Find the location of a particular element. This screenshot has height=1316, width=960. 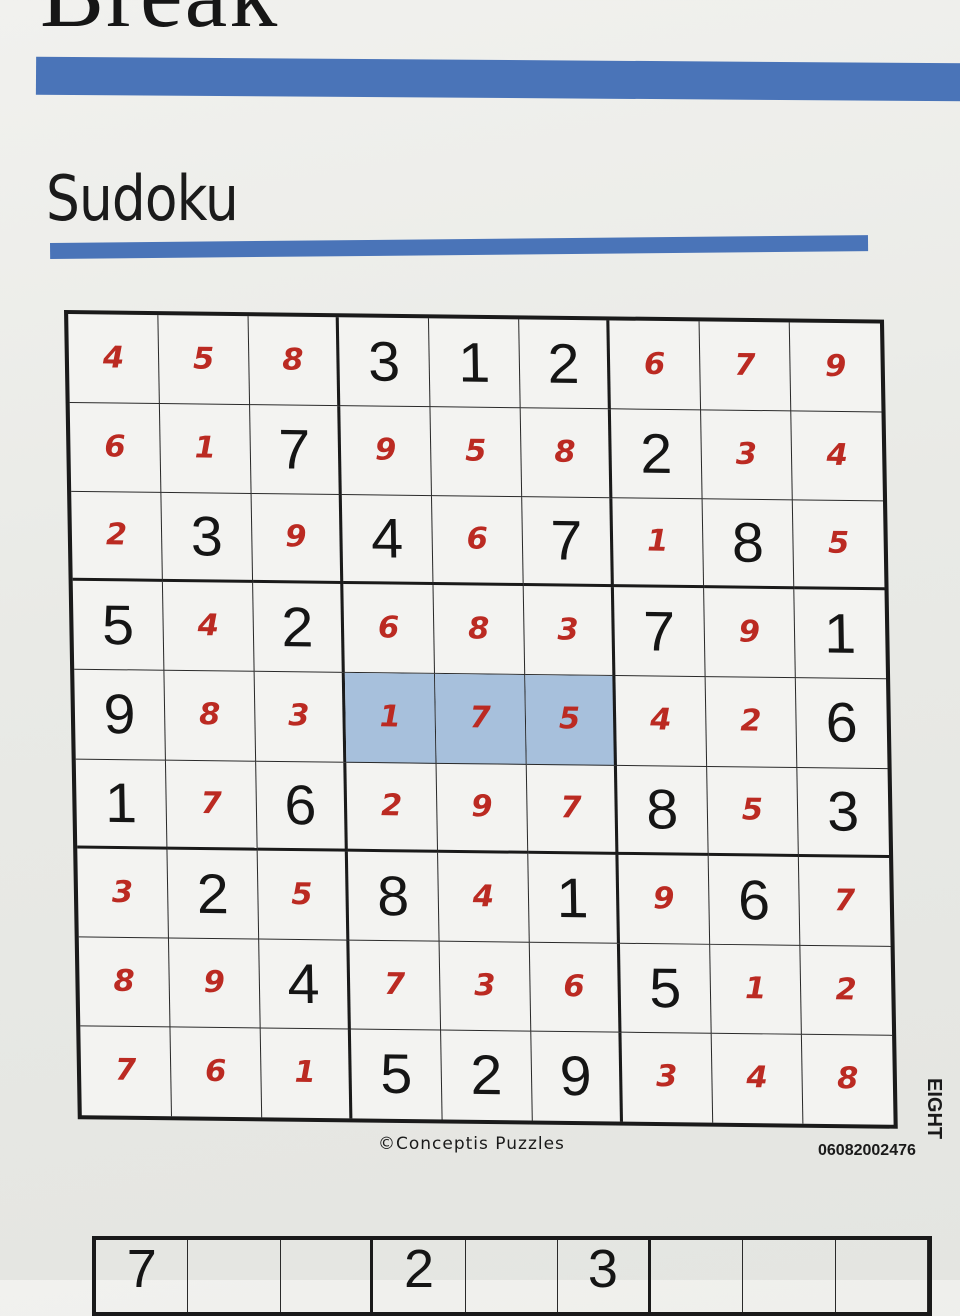

next-puzzle-cell: 2 is located at coordinates (419, 1276).